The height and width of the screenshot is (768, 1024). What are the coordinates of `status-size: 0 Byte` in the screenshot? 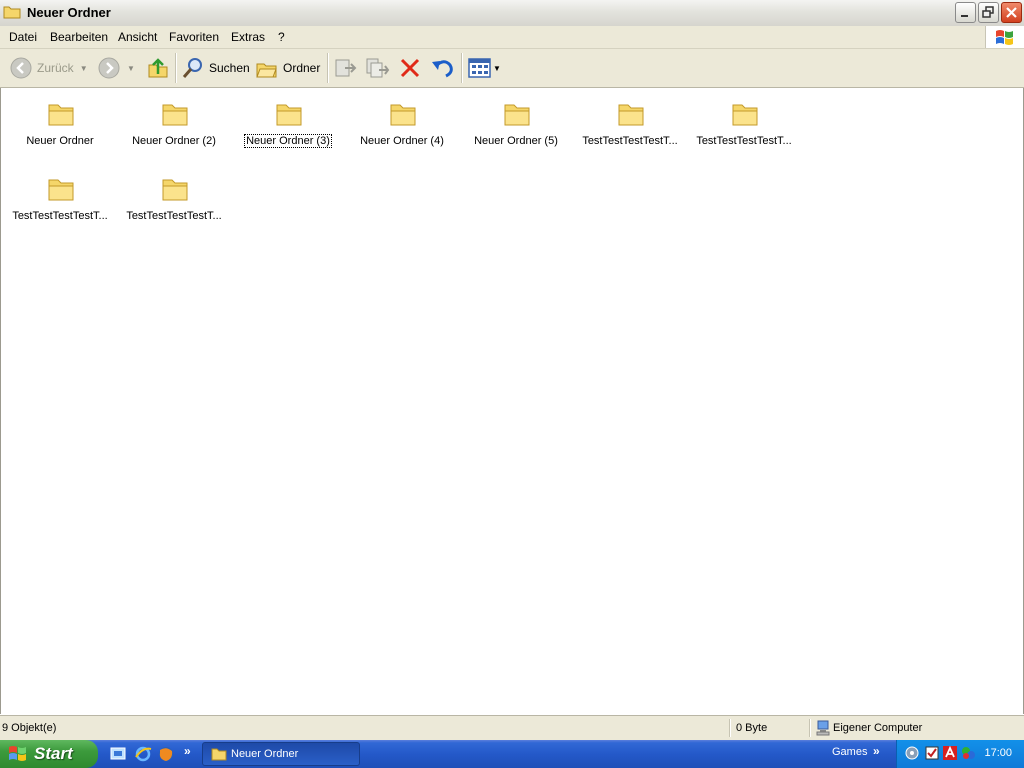 It's located at (752, 728).